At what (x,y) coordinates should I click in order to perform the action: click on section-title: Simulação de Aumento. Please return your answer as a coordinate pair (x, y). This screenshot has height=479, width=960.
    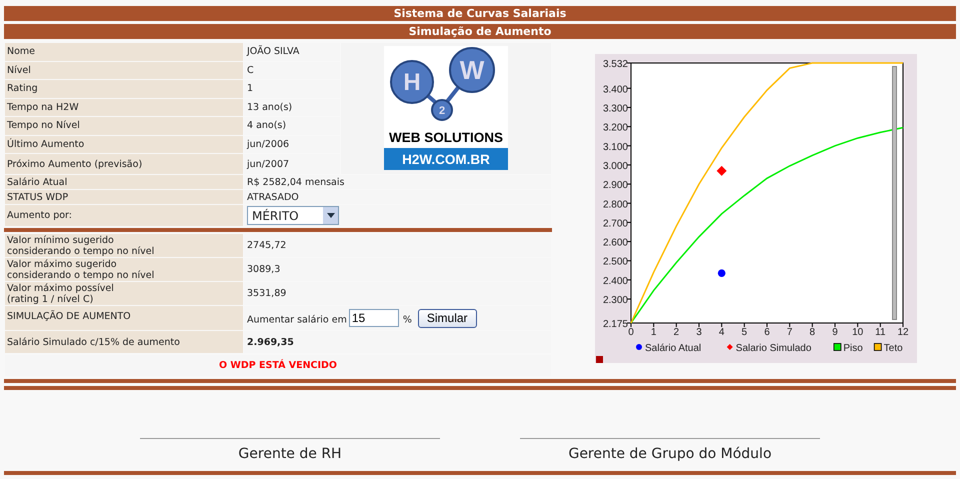
    Looking at the image, I should click on (480, 31).